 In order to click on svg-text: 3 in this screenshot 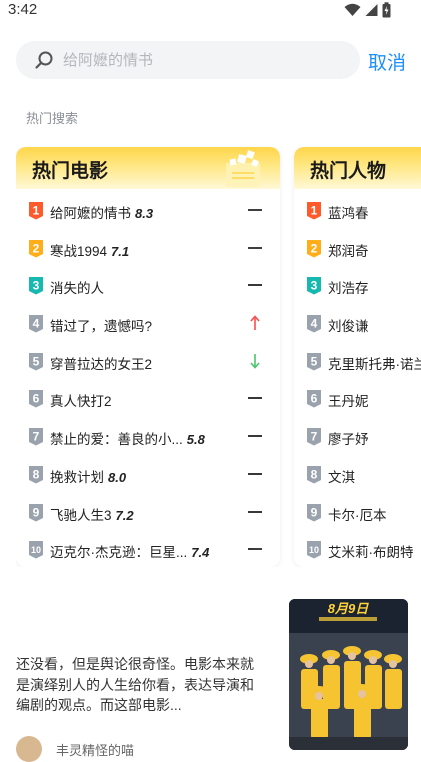, I will do `click(314, 286)`.